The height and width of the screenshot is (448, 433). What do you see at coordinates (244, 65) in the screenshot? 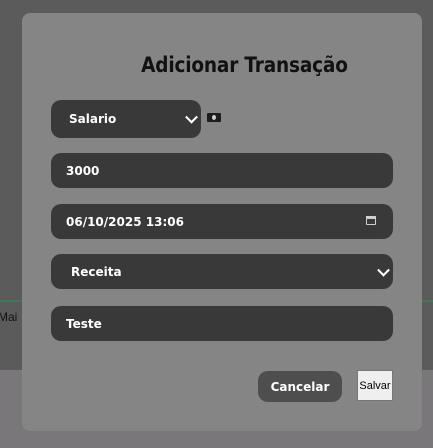
I see `modal-title: Adicionar Transação` at bounding box center [244, 65].